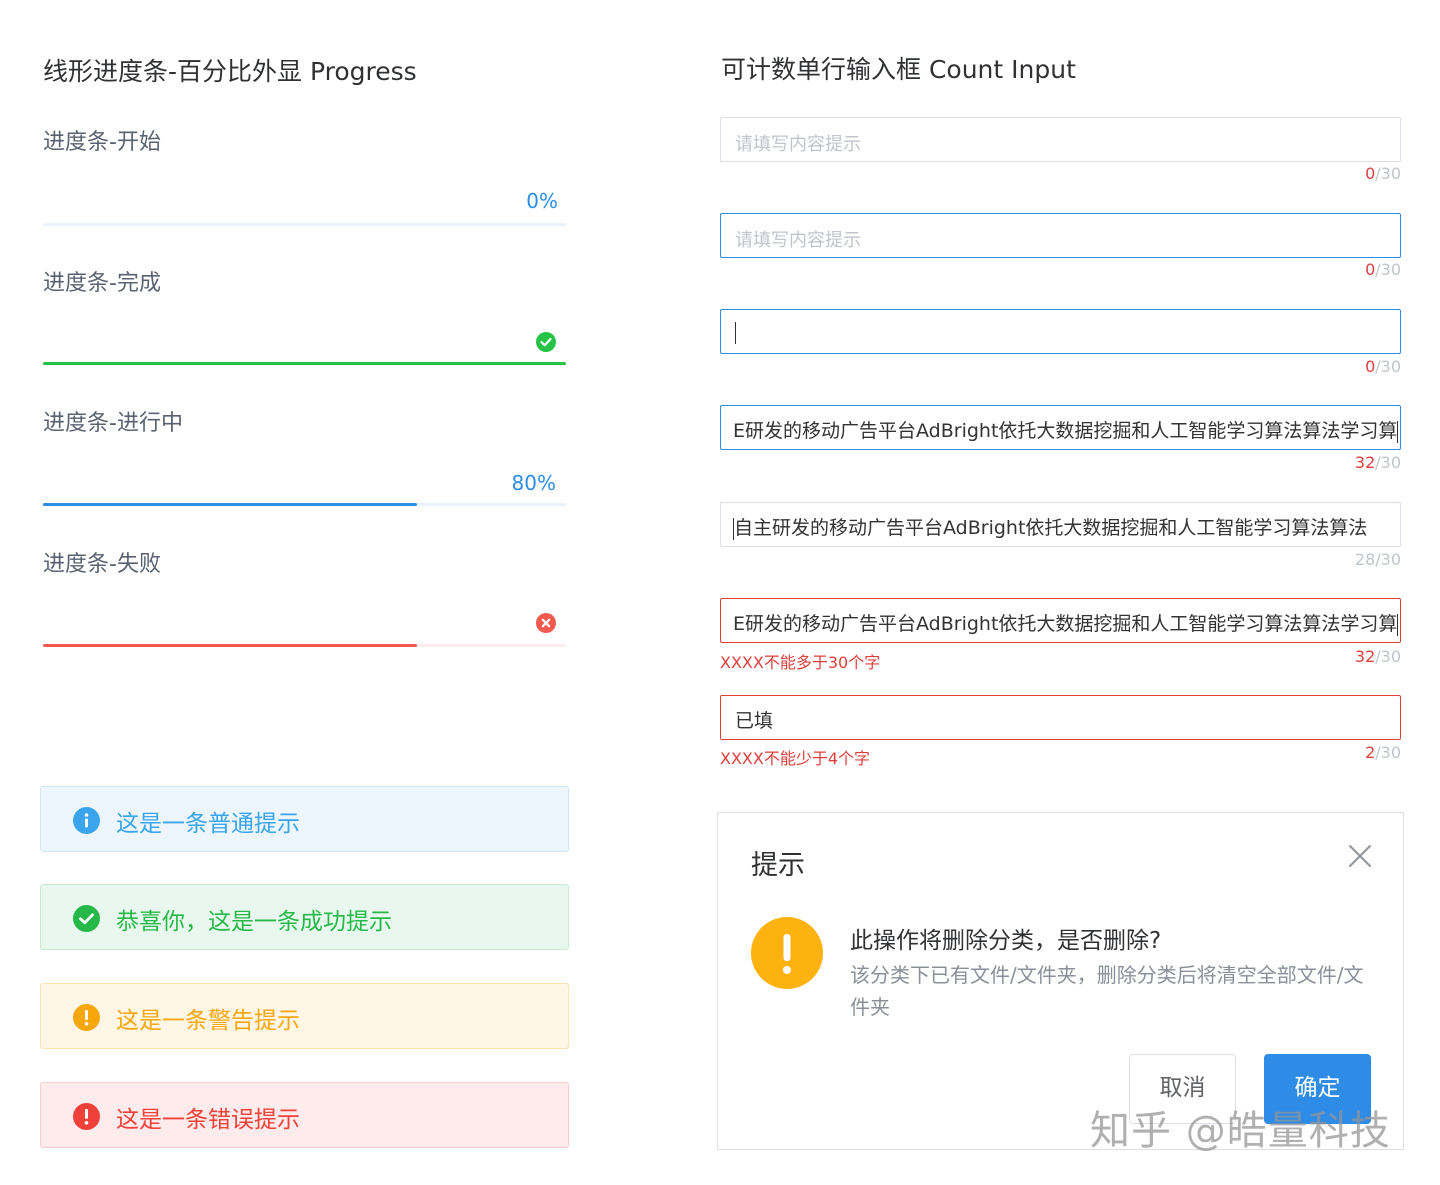  Describe the element at coordinates (1107, 991) in the screenshot. I see `dialog-detail: 该分类下已有文件/文件夹，删除分类后将清空全部文件/文件夹` at that location.